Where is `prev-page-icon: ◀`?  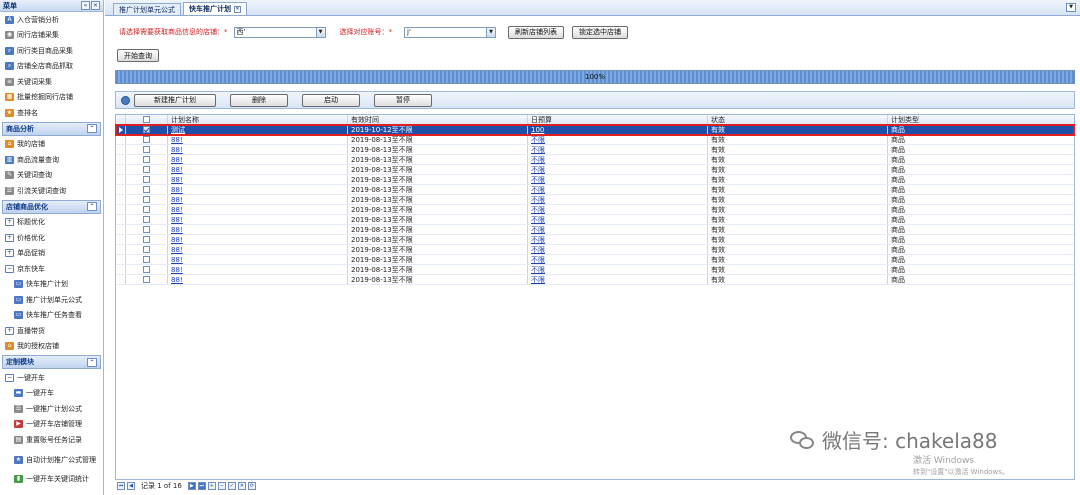 prev-page-icon: ◀ is located at coordinates (131, 486).